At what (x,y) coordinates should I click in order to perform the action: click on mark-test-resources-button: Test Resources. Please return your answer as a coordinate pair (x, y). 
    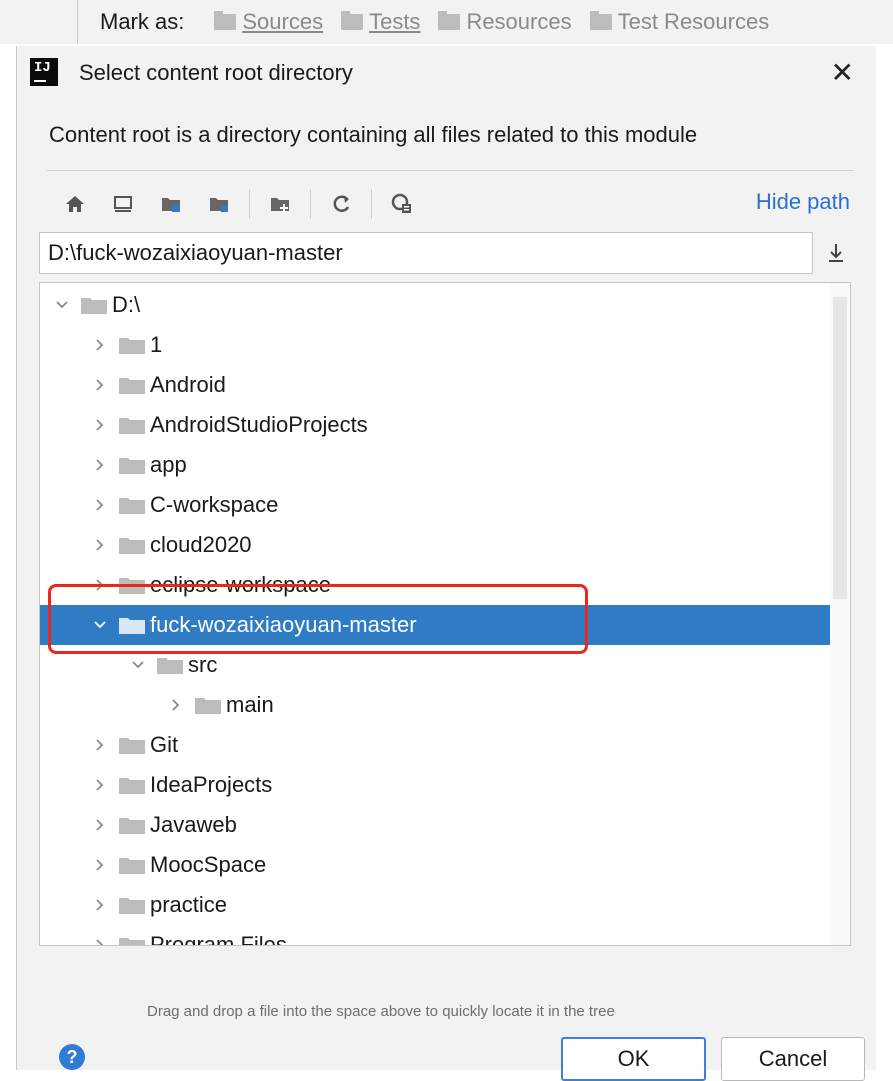
    Looking at the image, I should click on (679, 22).